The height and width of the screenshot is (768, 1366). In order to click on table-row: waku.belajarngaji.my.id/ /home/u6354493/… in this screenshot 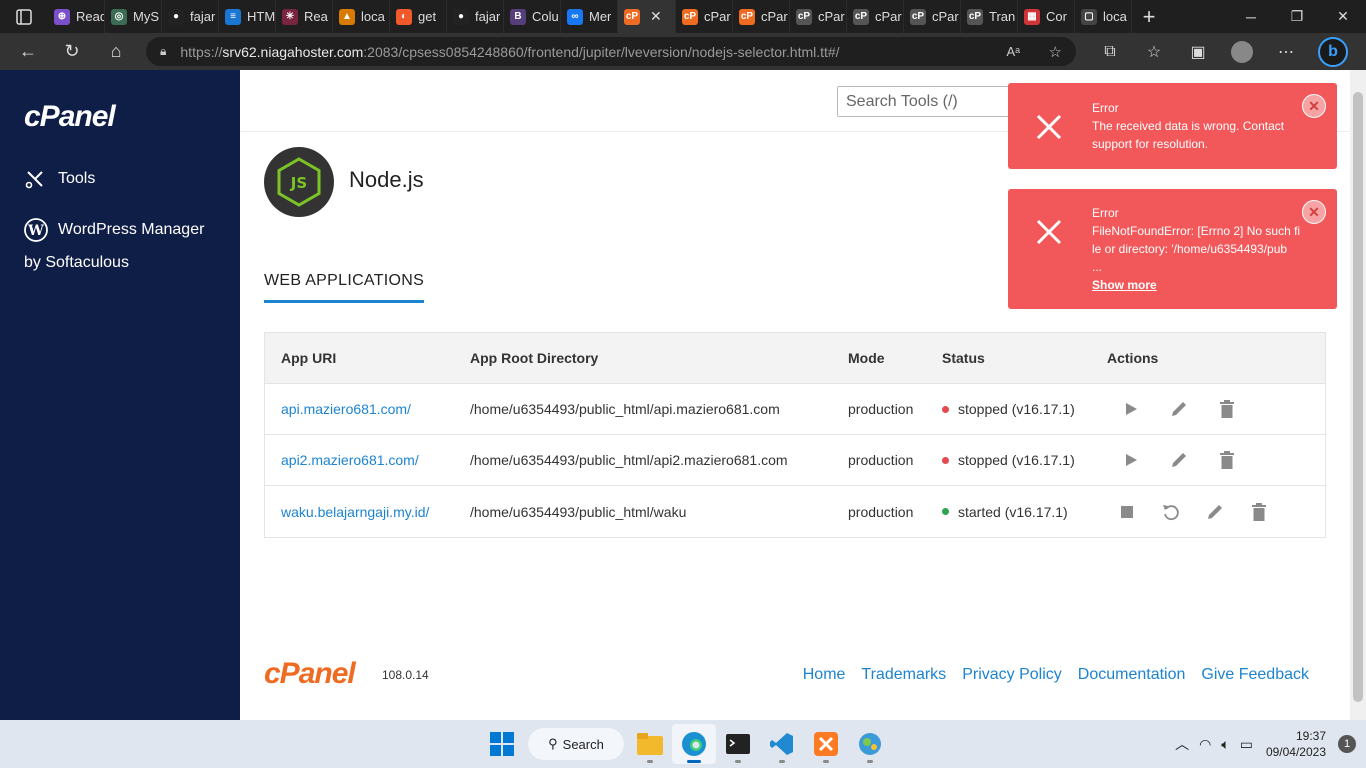, I will do `click(795, 511)`.